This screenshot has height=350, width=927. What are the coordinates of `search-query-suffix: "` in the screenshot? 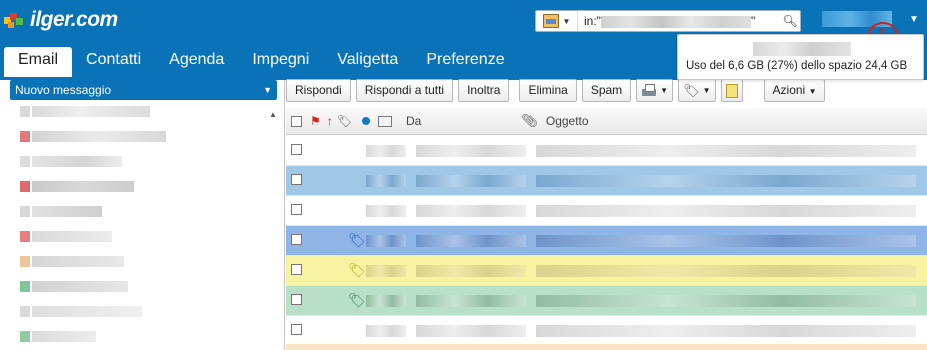 It's located at (753, 21).